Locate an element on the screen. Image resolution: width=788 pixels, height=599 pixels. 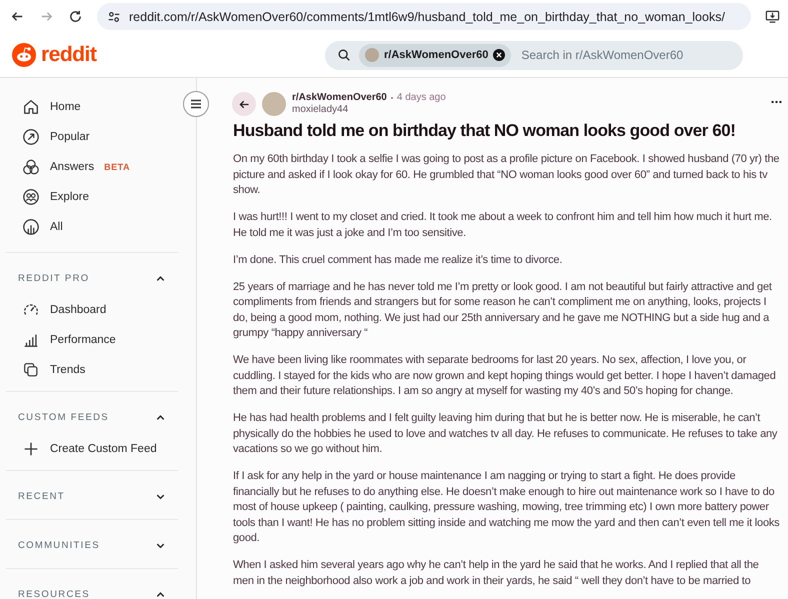
search-field: r/AskWomenOver60 Search in r/AskWomenOver60 is located at coordinates (534, 55).